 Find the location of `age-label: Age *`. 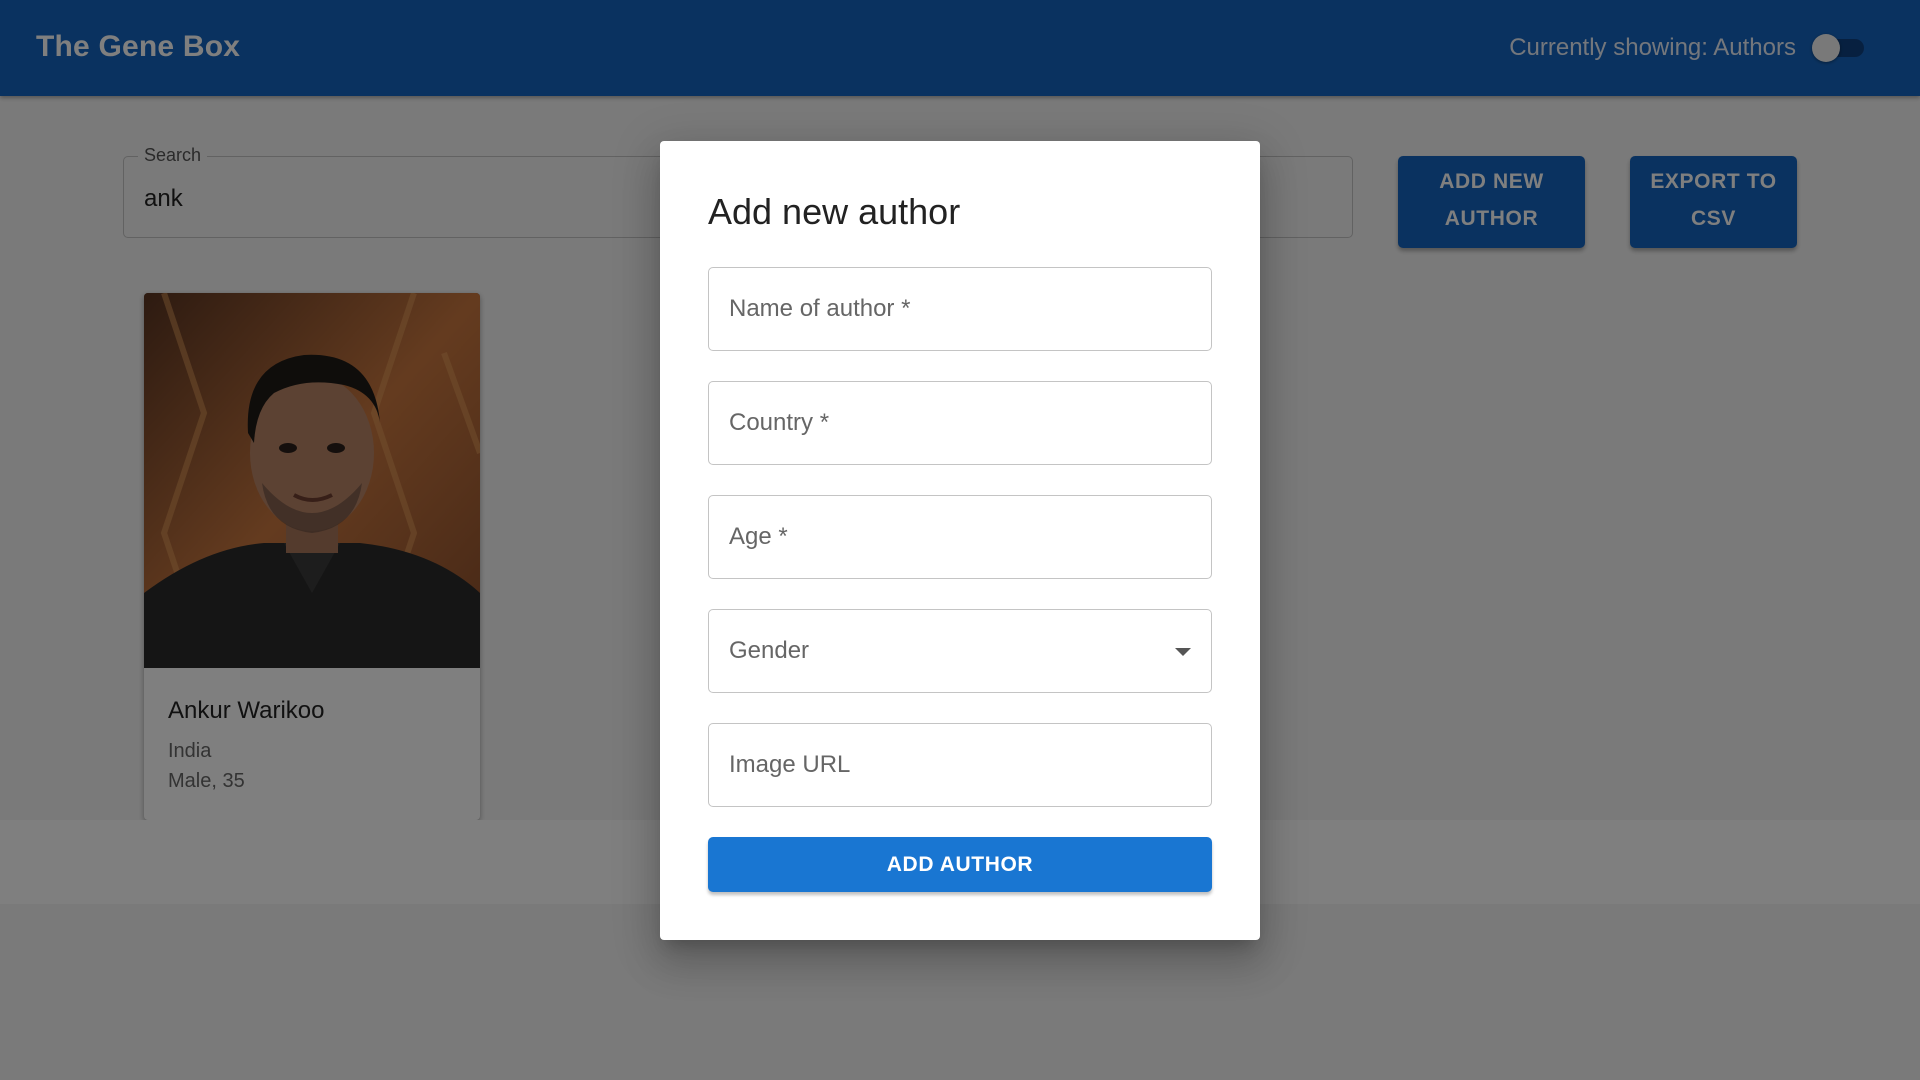

age-label: Age * is located at coordinates (758, 536).